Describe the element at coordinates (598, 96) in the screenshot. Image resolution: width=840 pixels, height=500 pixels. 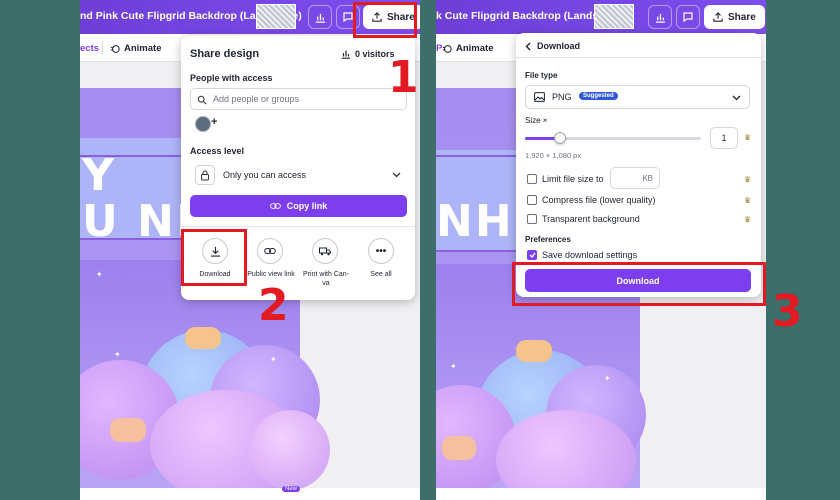
I see `suggested-badge: Suggested` at that location.